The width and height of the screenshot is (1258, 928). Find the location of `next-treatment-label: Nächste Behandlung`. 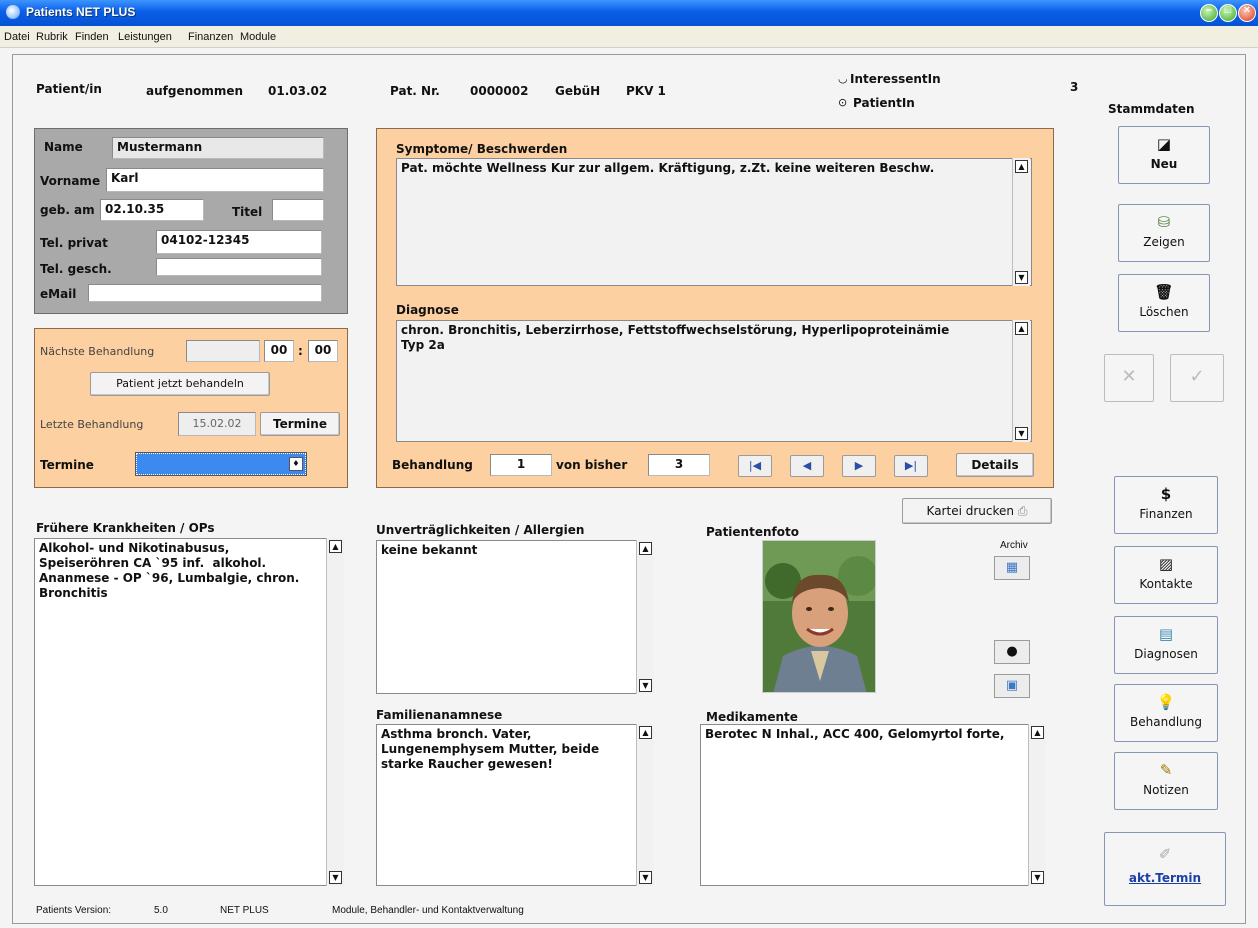

next-treatment-label: Nächste Behandlung is located at coordinates (97, 351).